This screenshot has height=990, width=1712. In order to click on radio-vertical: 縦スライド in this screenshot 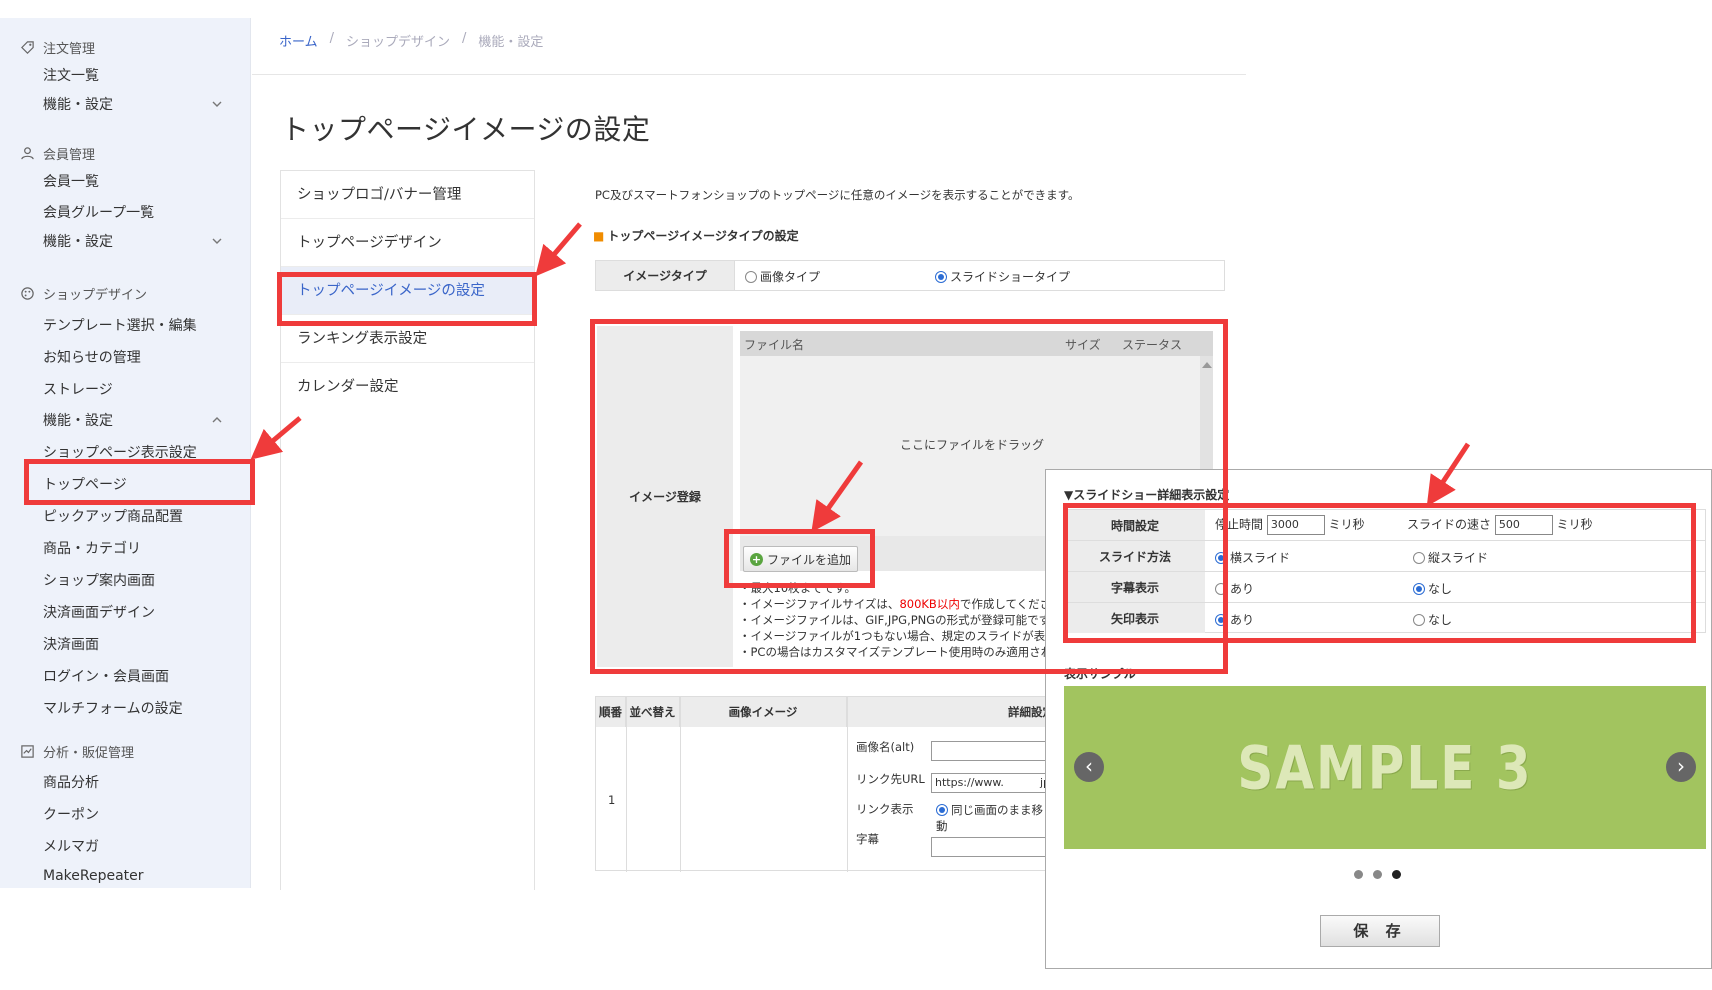, I will do `click(1450, 557)`.